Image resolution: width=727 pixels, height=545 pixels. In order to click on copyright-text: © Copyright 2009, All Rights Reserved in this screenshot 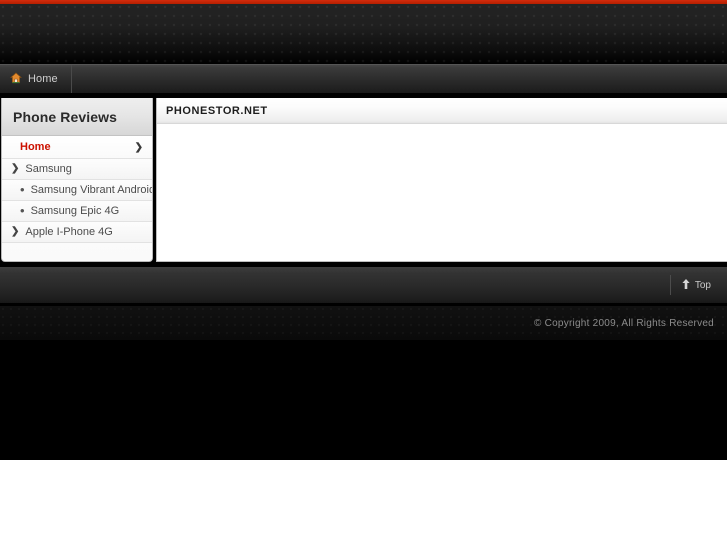, I will do `click(623, 323)`.